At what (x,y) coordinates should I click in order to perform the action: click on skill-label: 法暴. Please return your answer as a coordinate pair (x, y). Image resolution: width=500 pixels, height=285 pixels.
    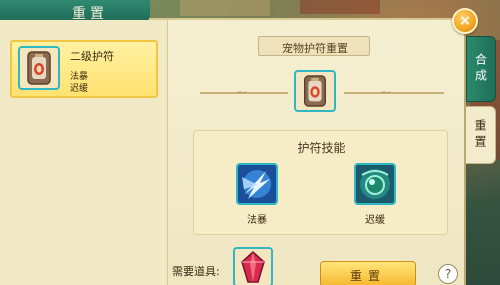
    Looking at the image, I should click on (257, 220).